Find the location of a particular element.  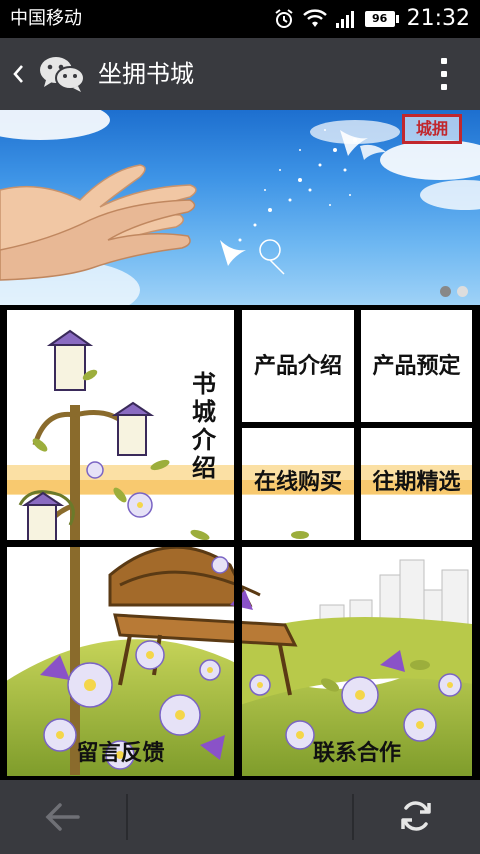

tile-product-intro-label: 产品介绍 is located at coordinates (297, 366).